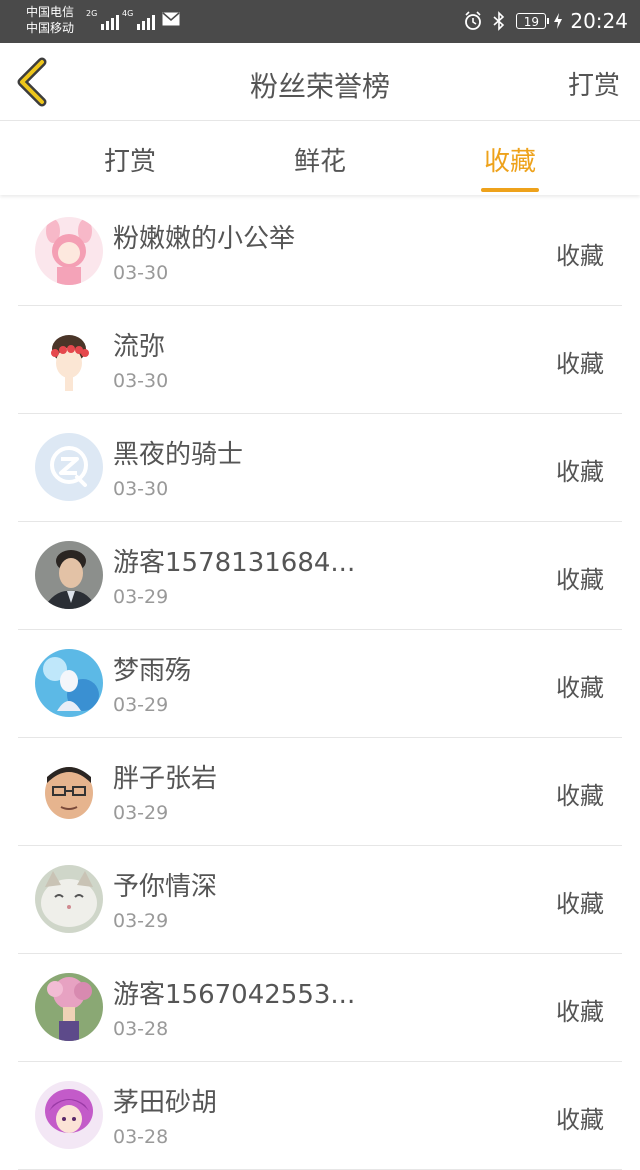 The height and width of the screenshot is (1170, 640). What do you see at coordinates (594, 83) in the screenshot?
I see `reward-button: 打赏` at bounding box center [594, 83].